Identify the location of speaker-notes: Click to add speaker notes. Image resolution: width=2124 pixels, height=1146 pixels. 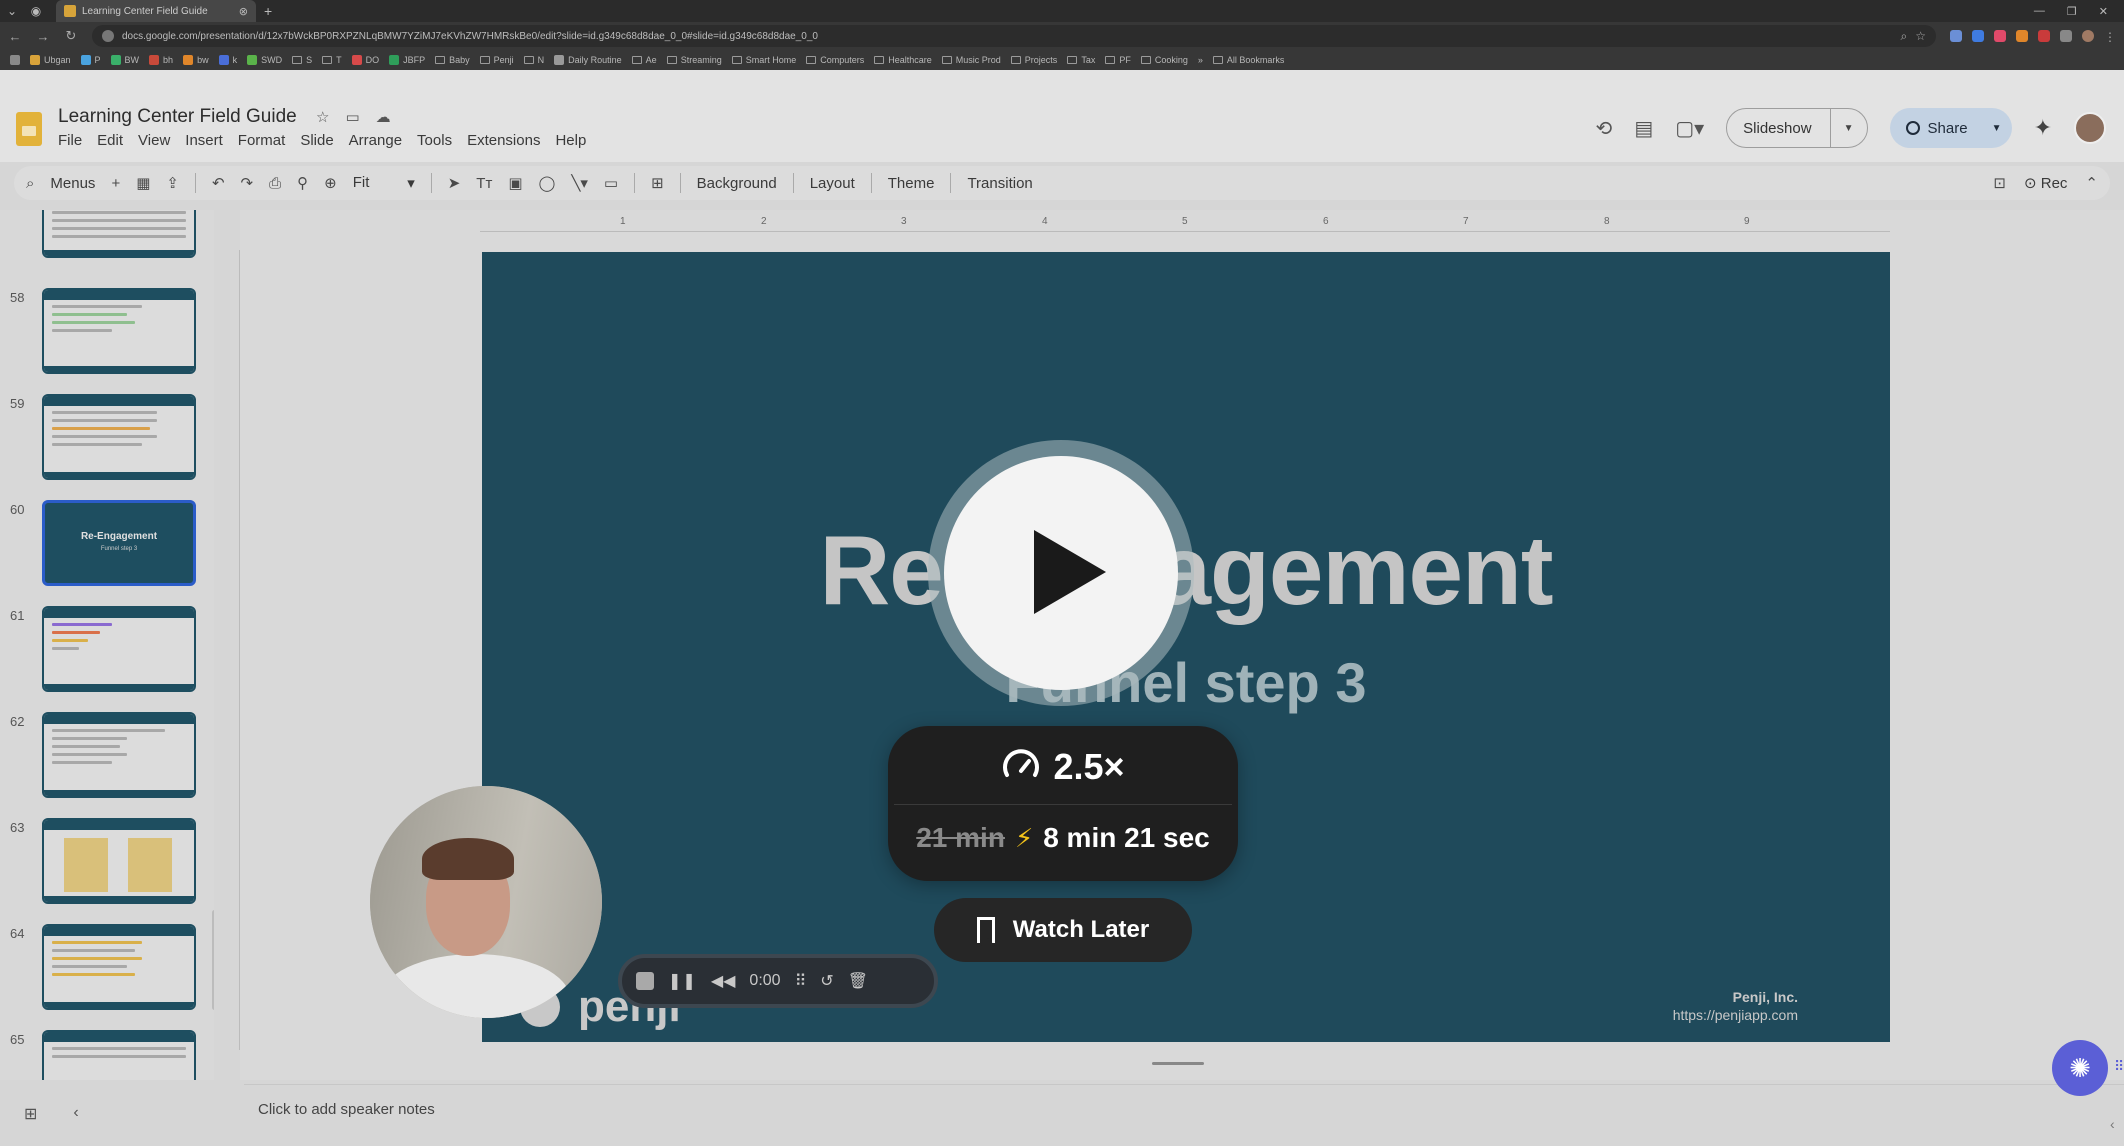
(1184, 1111).